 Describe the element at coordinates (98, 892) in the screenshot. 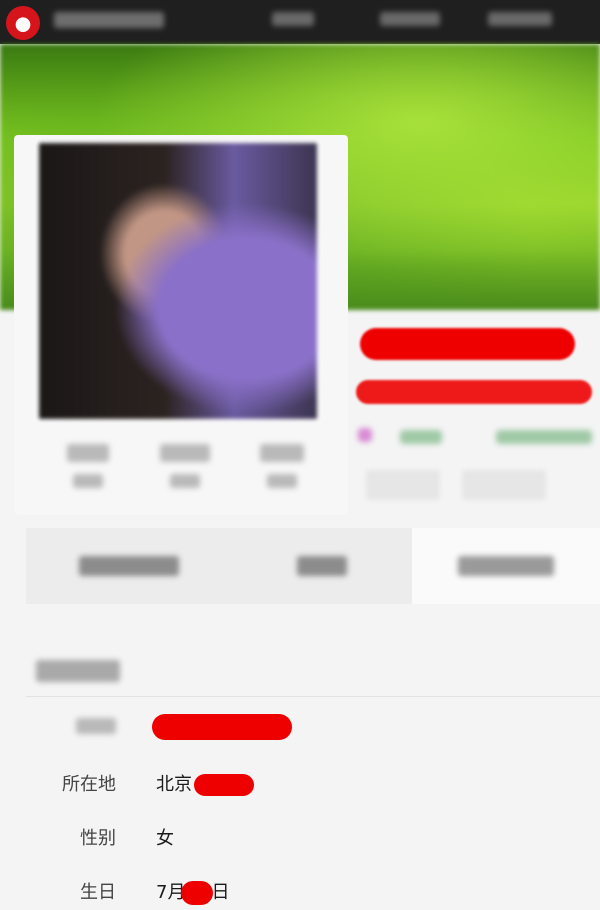

I see `birthday-label: 生日` at that location.